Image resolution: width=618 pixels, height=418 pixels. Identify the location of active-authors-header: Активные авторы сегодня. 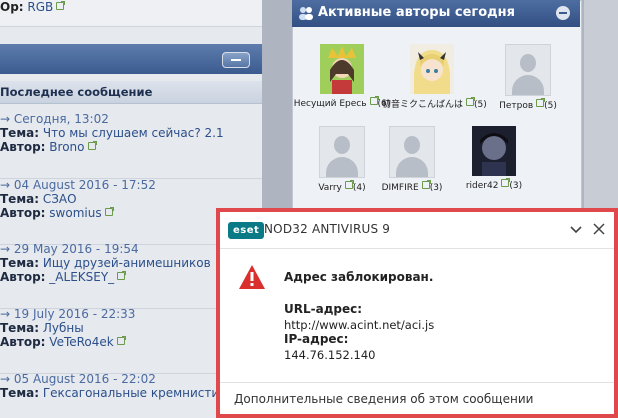
(436, 13).